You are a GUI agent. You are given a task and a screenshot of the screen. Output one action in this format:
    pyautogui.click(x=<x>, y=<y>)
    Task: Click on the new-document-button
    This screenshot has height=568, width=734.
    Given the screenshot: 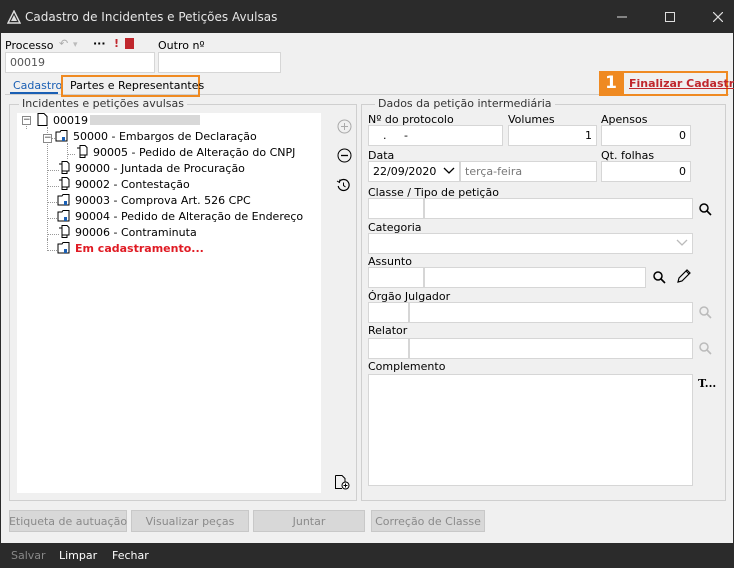 What is the action you would take?
    pyautogui.click(x=342, y=482)
    